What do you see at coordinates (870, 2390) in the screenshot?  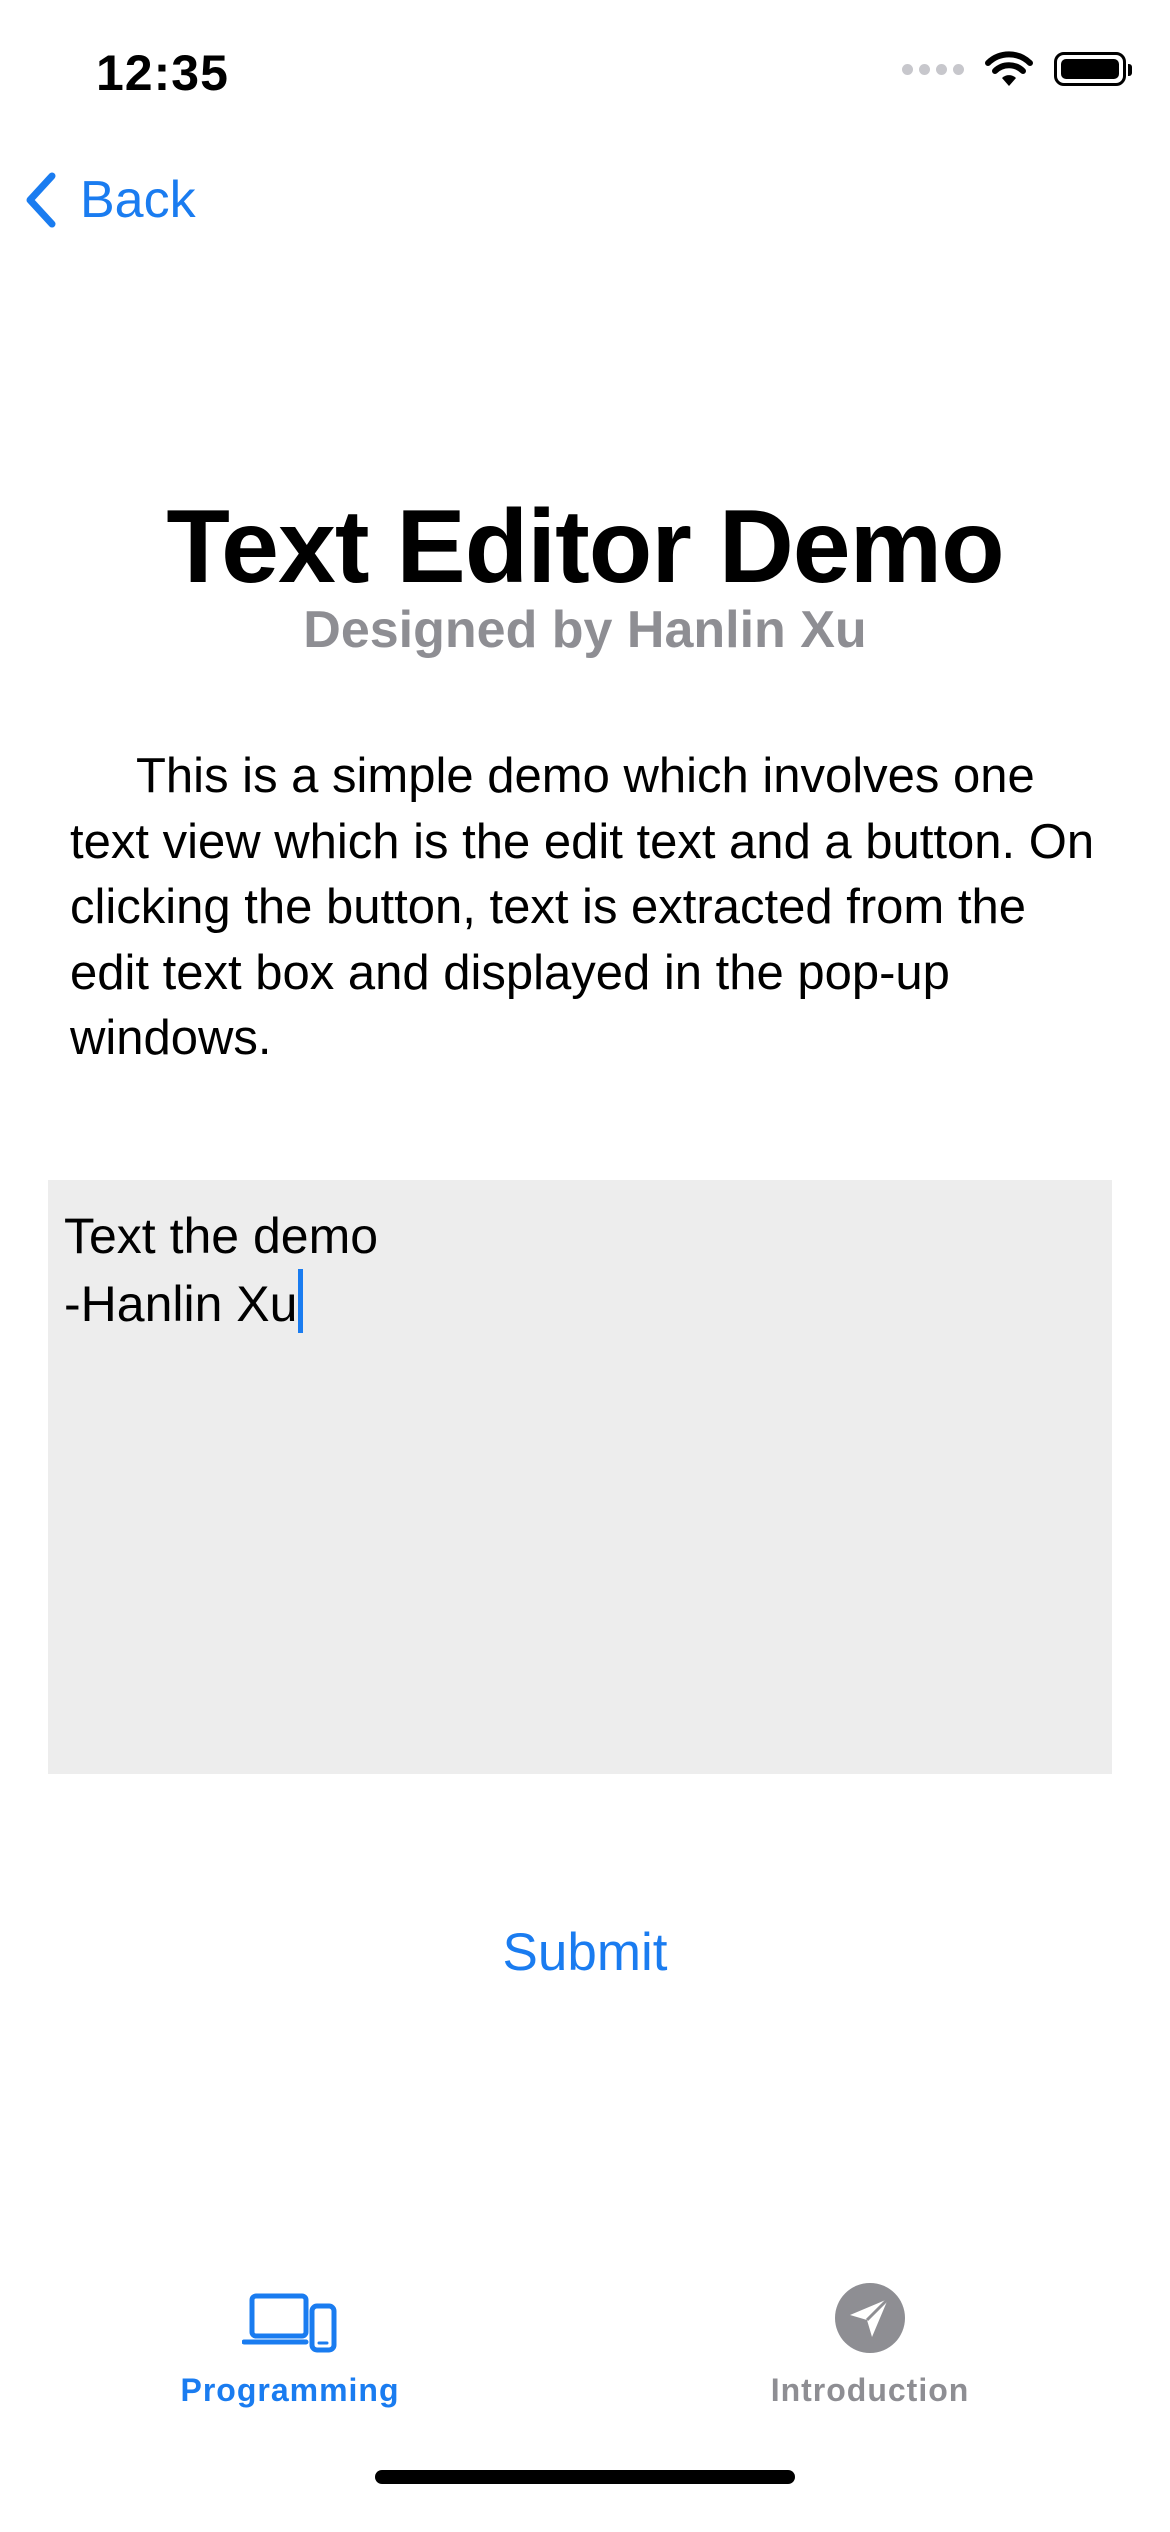 I see `tab-label: Introduction` at bounding box center [870, 2390].